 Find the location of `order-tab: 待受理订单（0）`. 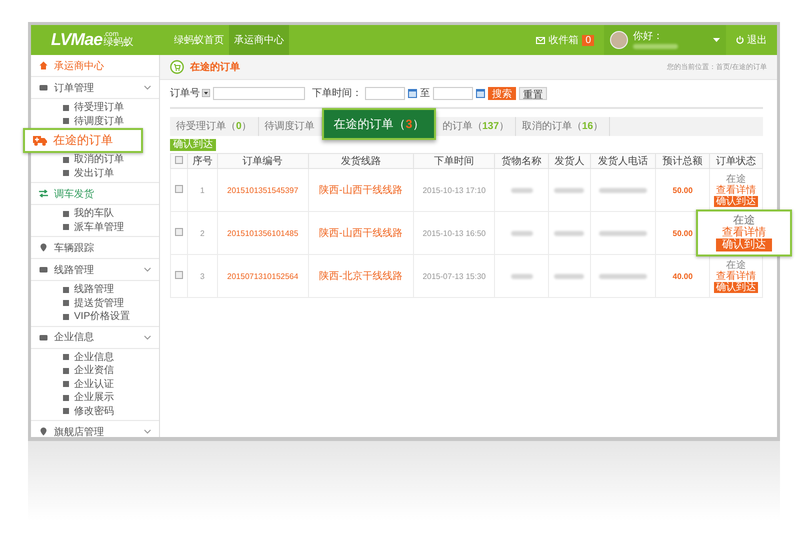

order-tab: 待受理订单（0） is located at coordinates (214, 126).